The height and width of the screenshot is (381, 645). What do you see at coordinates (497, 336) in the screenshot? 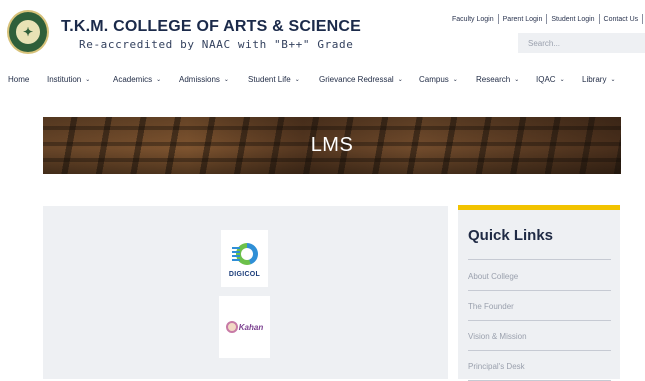
I see `quick-link-vision-mission: Vision & Mission` at bounding box center [497, 336].